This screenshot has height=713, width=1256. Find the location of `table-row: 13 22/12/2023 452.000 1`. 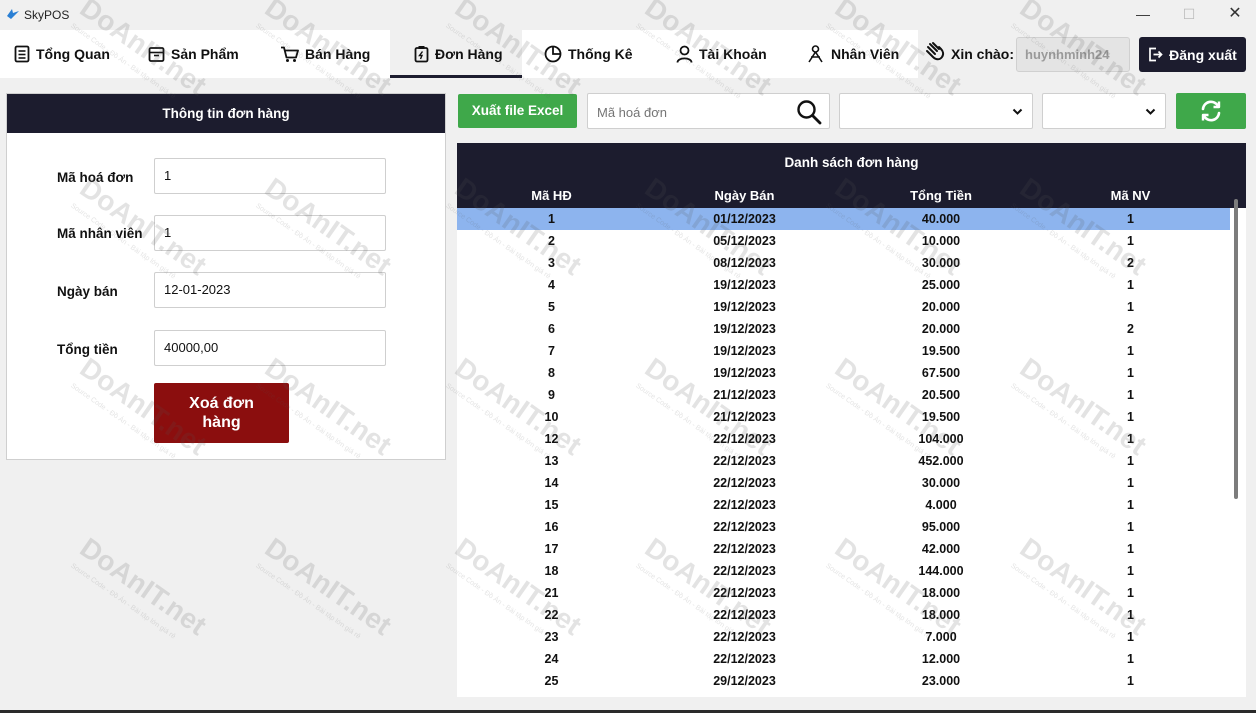

table-row: 13 22/12/2023 452.000 1 is located at coordinates (843, 461).